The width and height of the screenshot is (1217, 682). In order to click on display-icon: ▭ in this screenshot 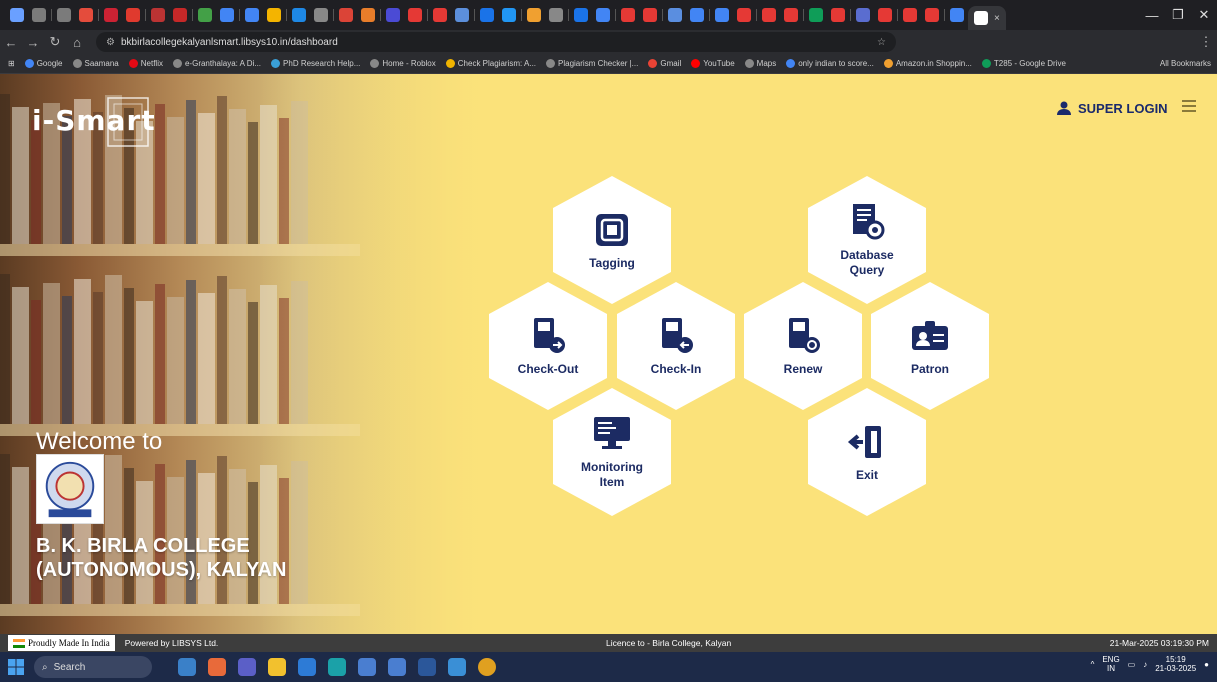, I will do `click(1132, 664)`.